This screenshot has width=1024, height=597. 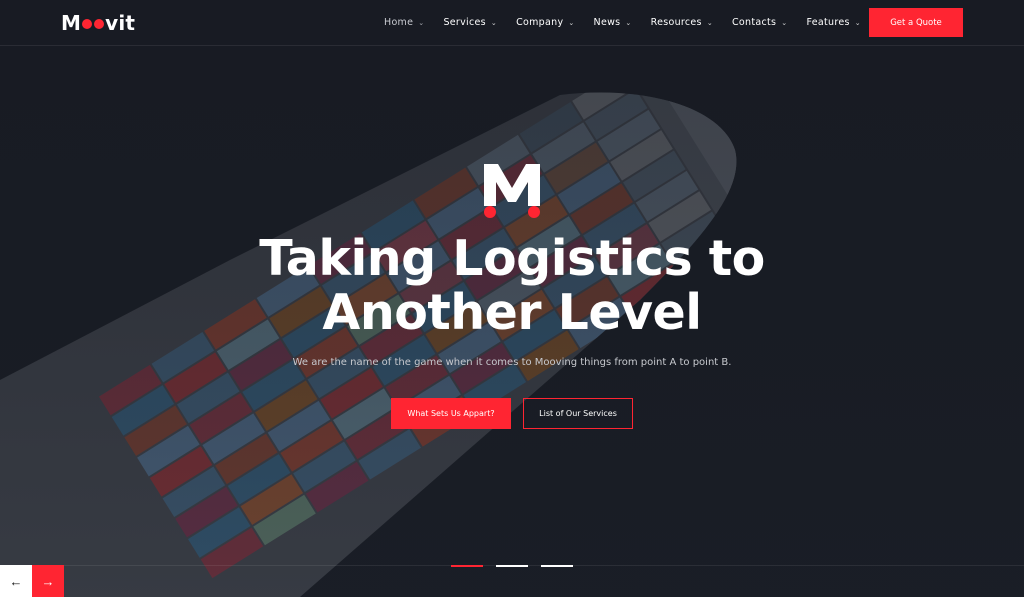 I want to click on what-sets-us-apart-button: What Sets Us Appart?, so click(x=451, y=413).